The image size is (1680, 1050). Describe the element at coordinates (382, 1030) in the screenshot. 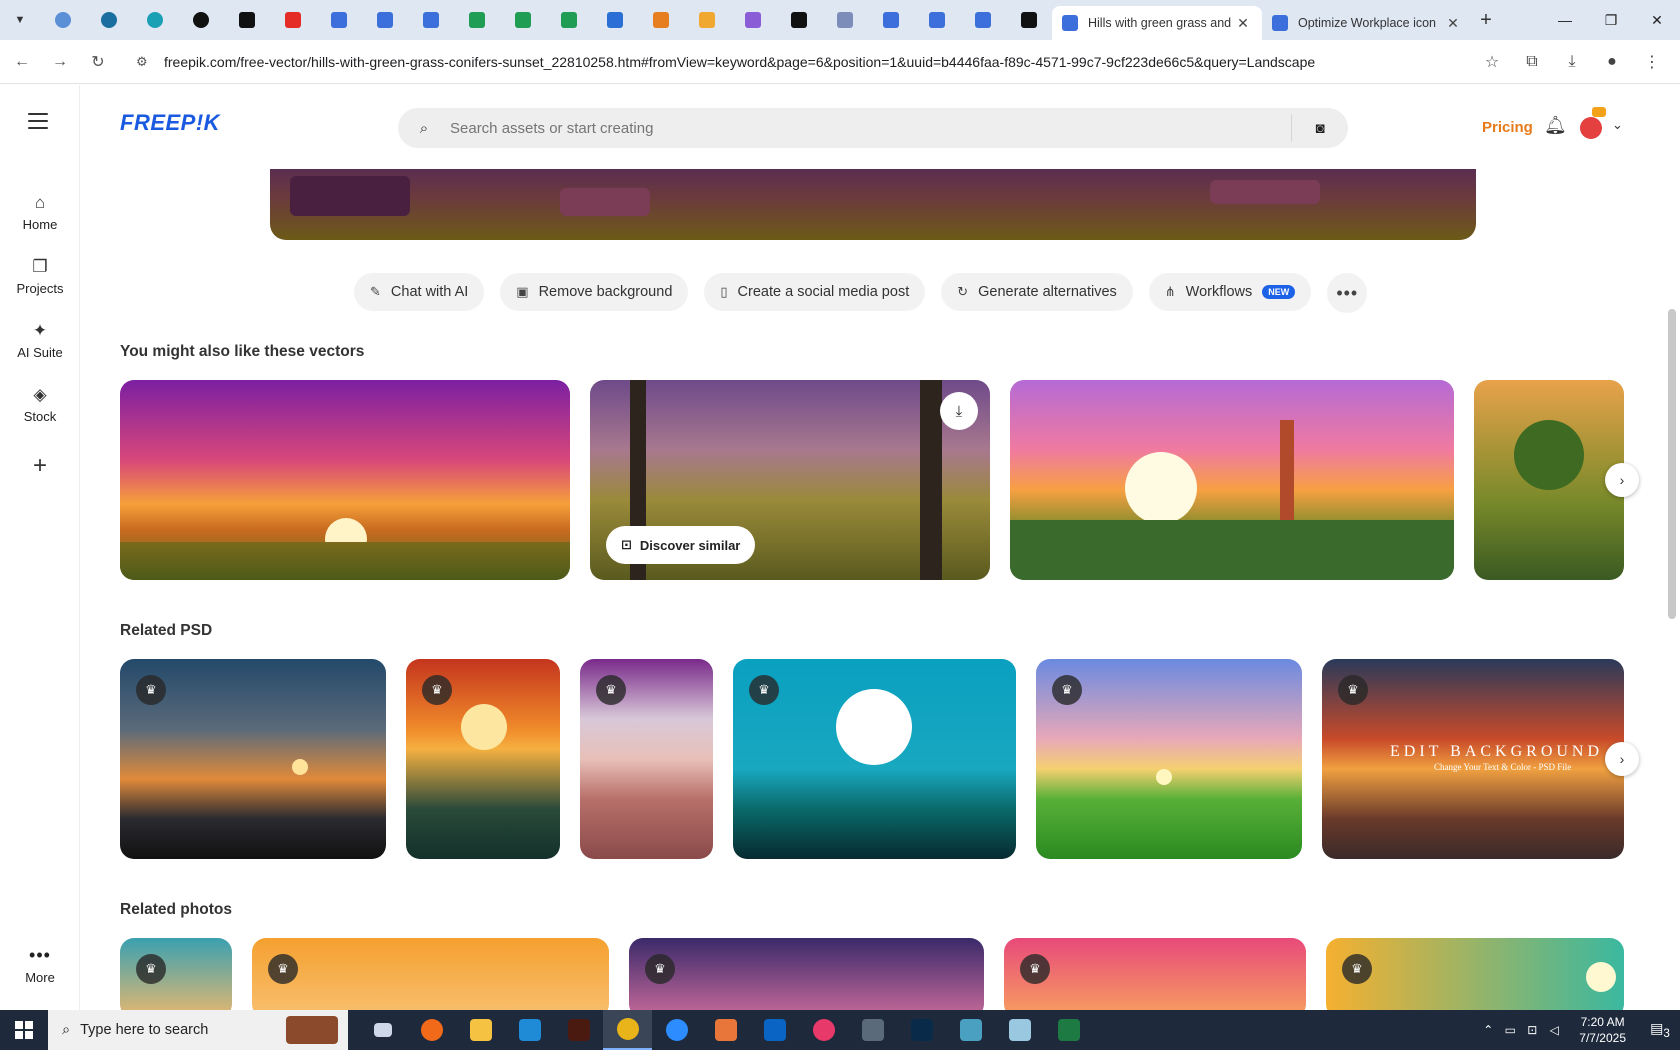

I see `task-view-icon` at that location.